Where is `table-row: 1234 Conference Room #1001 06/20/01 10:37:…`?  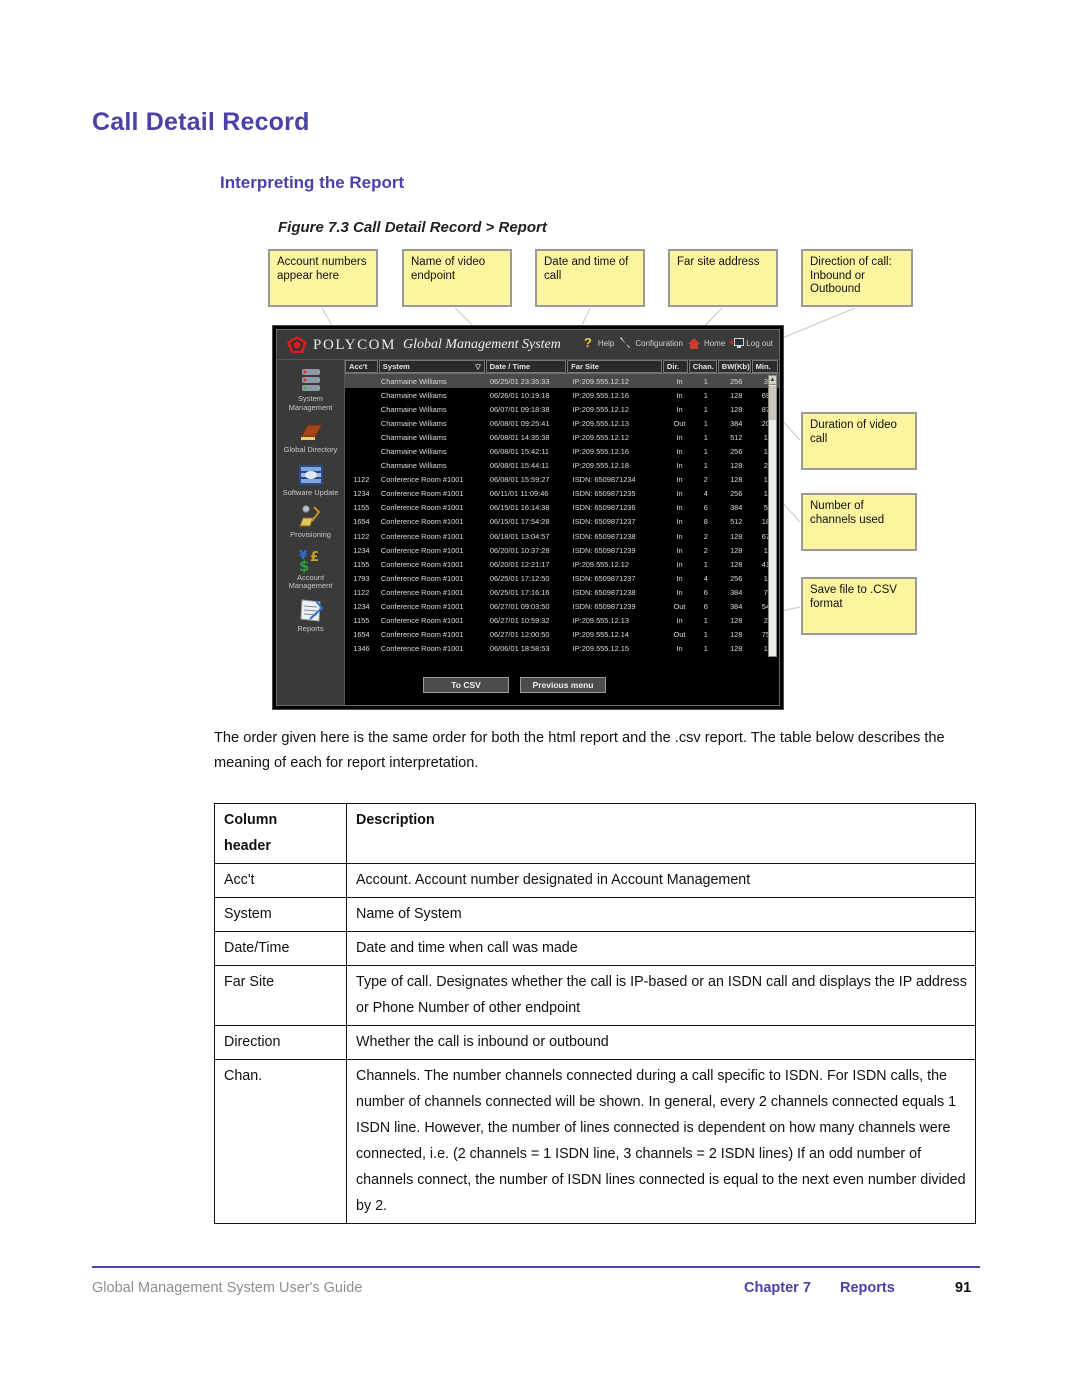
table-row: 1234 Conference Room #1001 06/20/01 10:37:… is located at coordinates (562, 550).